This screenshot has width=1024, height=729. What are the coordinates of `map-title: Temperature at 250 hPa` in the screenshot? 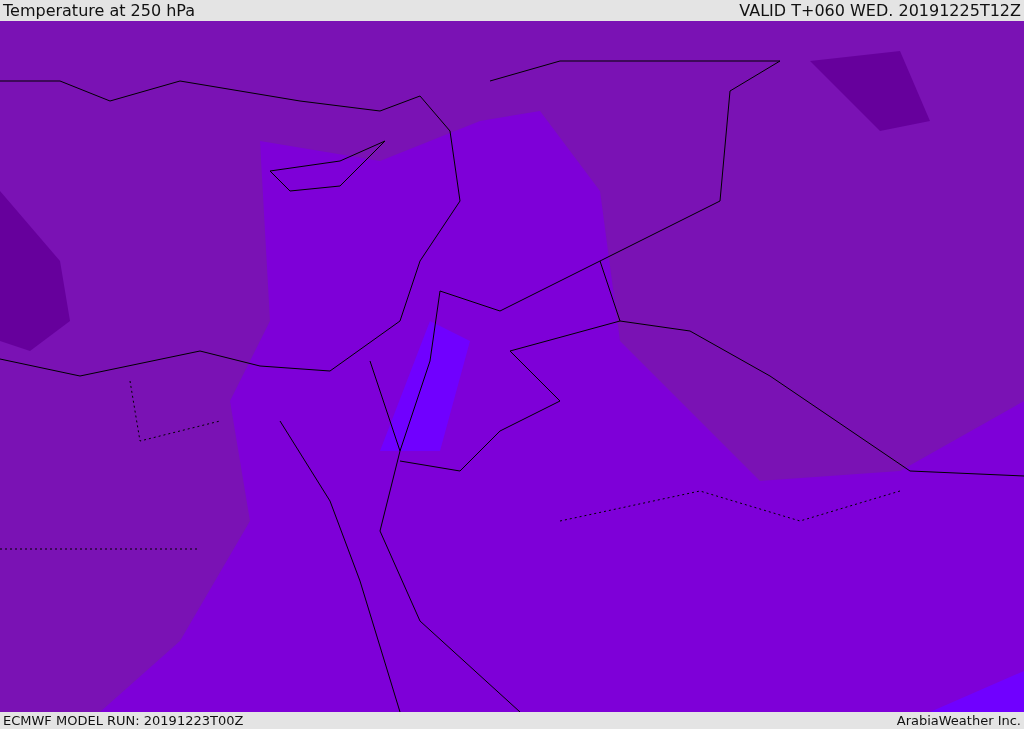 It's located at (99, 10).